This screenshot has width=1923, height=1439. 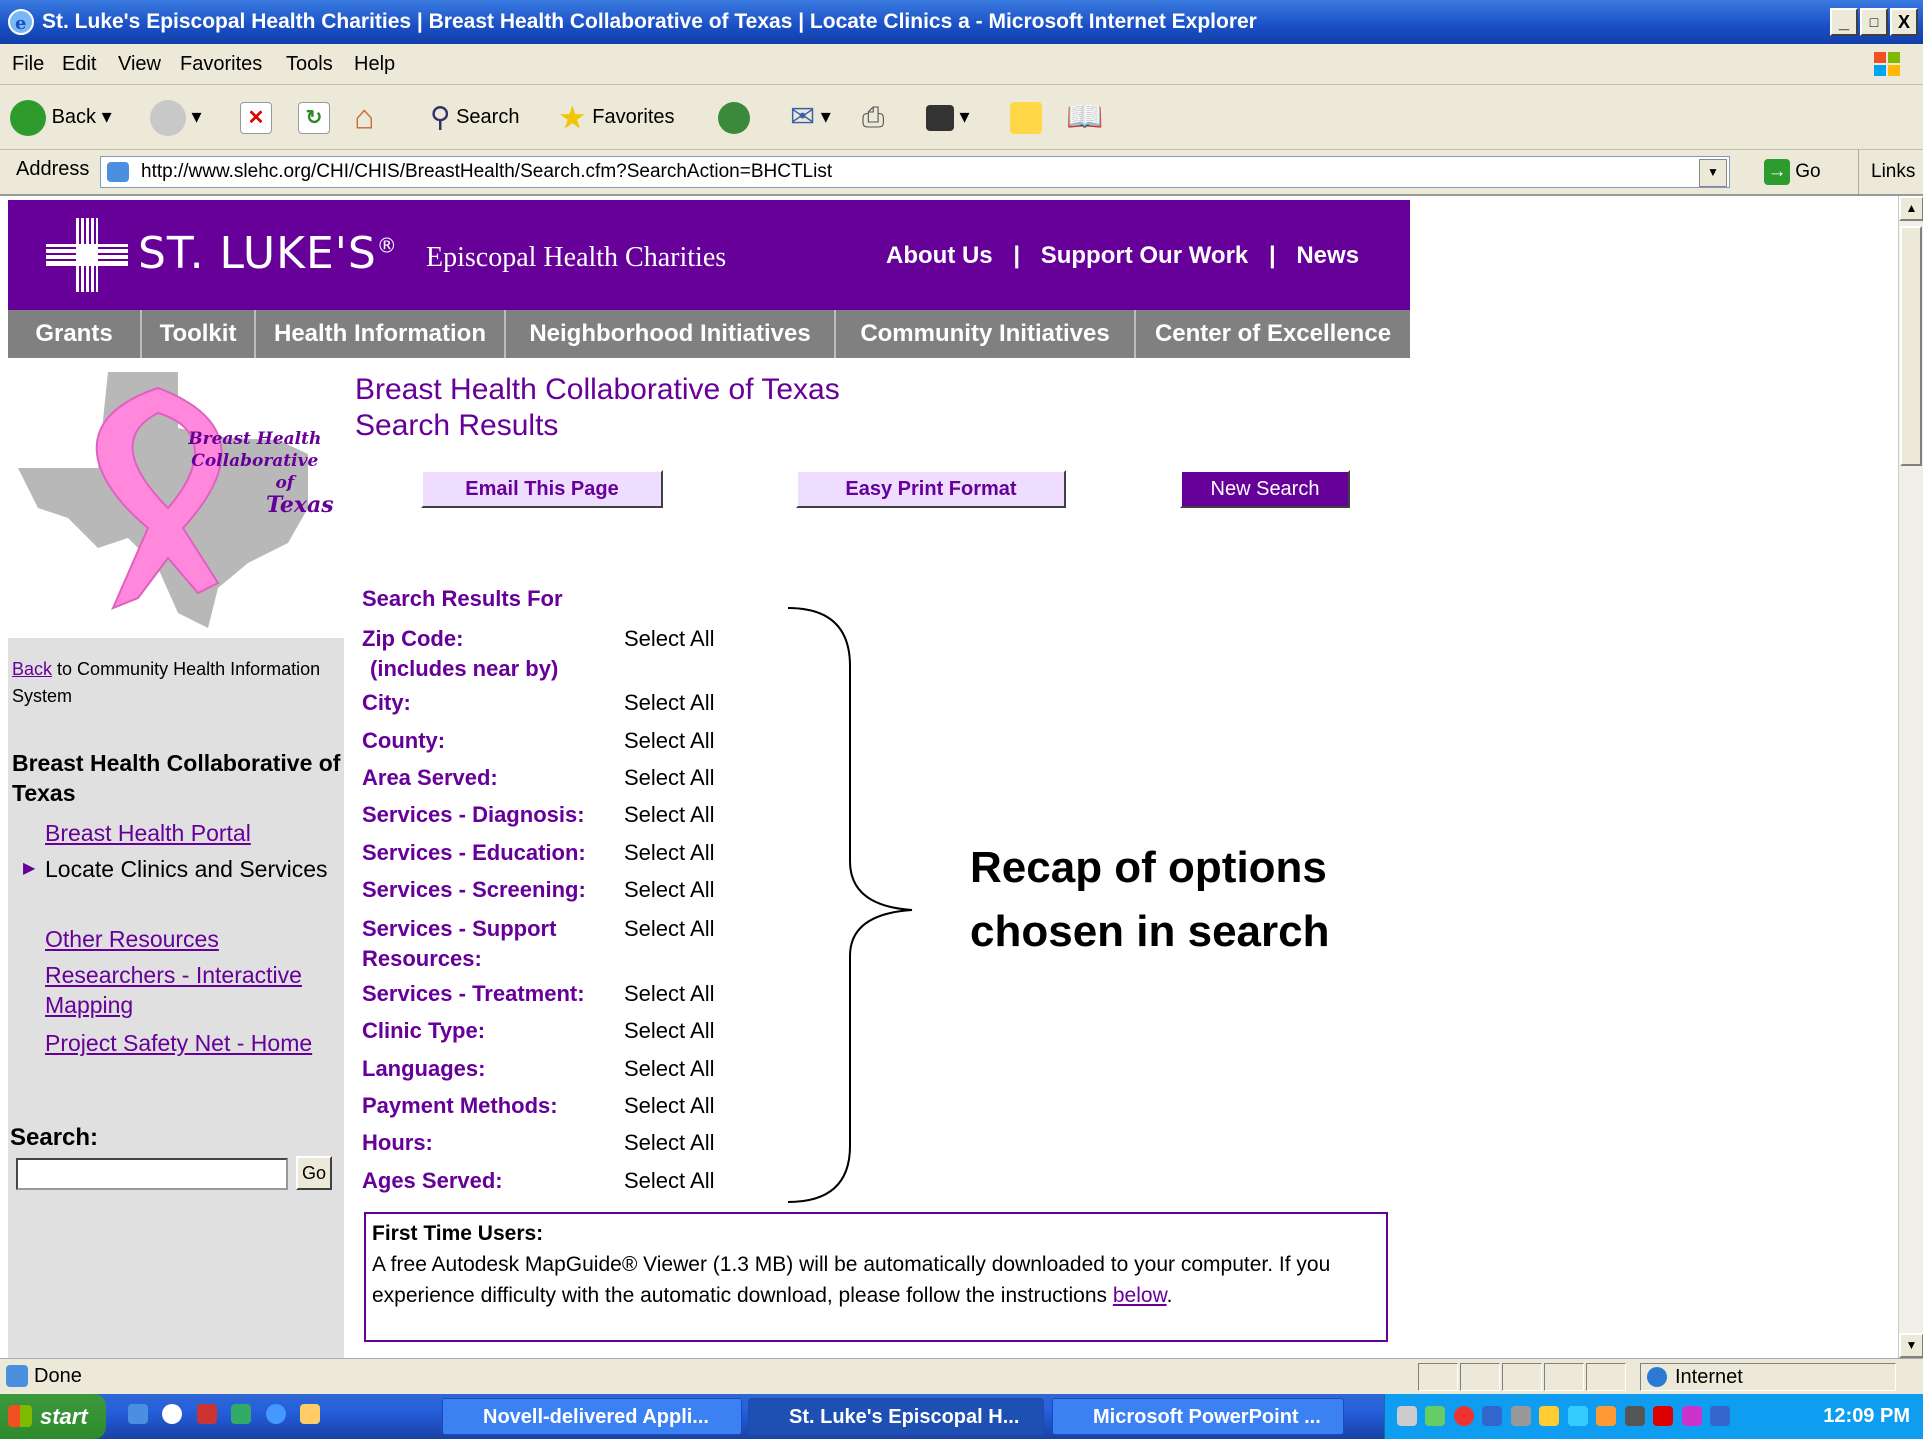 What do you see at coordinates (459, 944) in the screenshot?
I see `criteria-label: Services - Support Resources:` at bounding box center [459, 944].